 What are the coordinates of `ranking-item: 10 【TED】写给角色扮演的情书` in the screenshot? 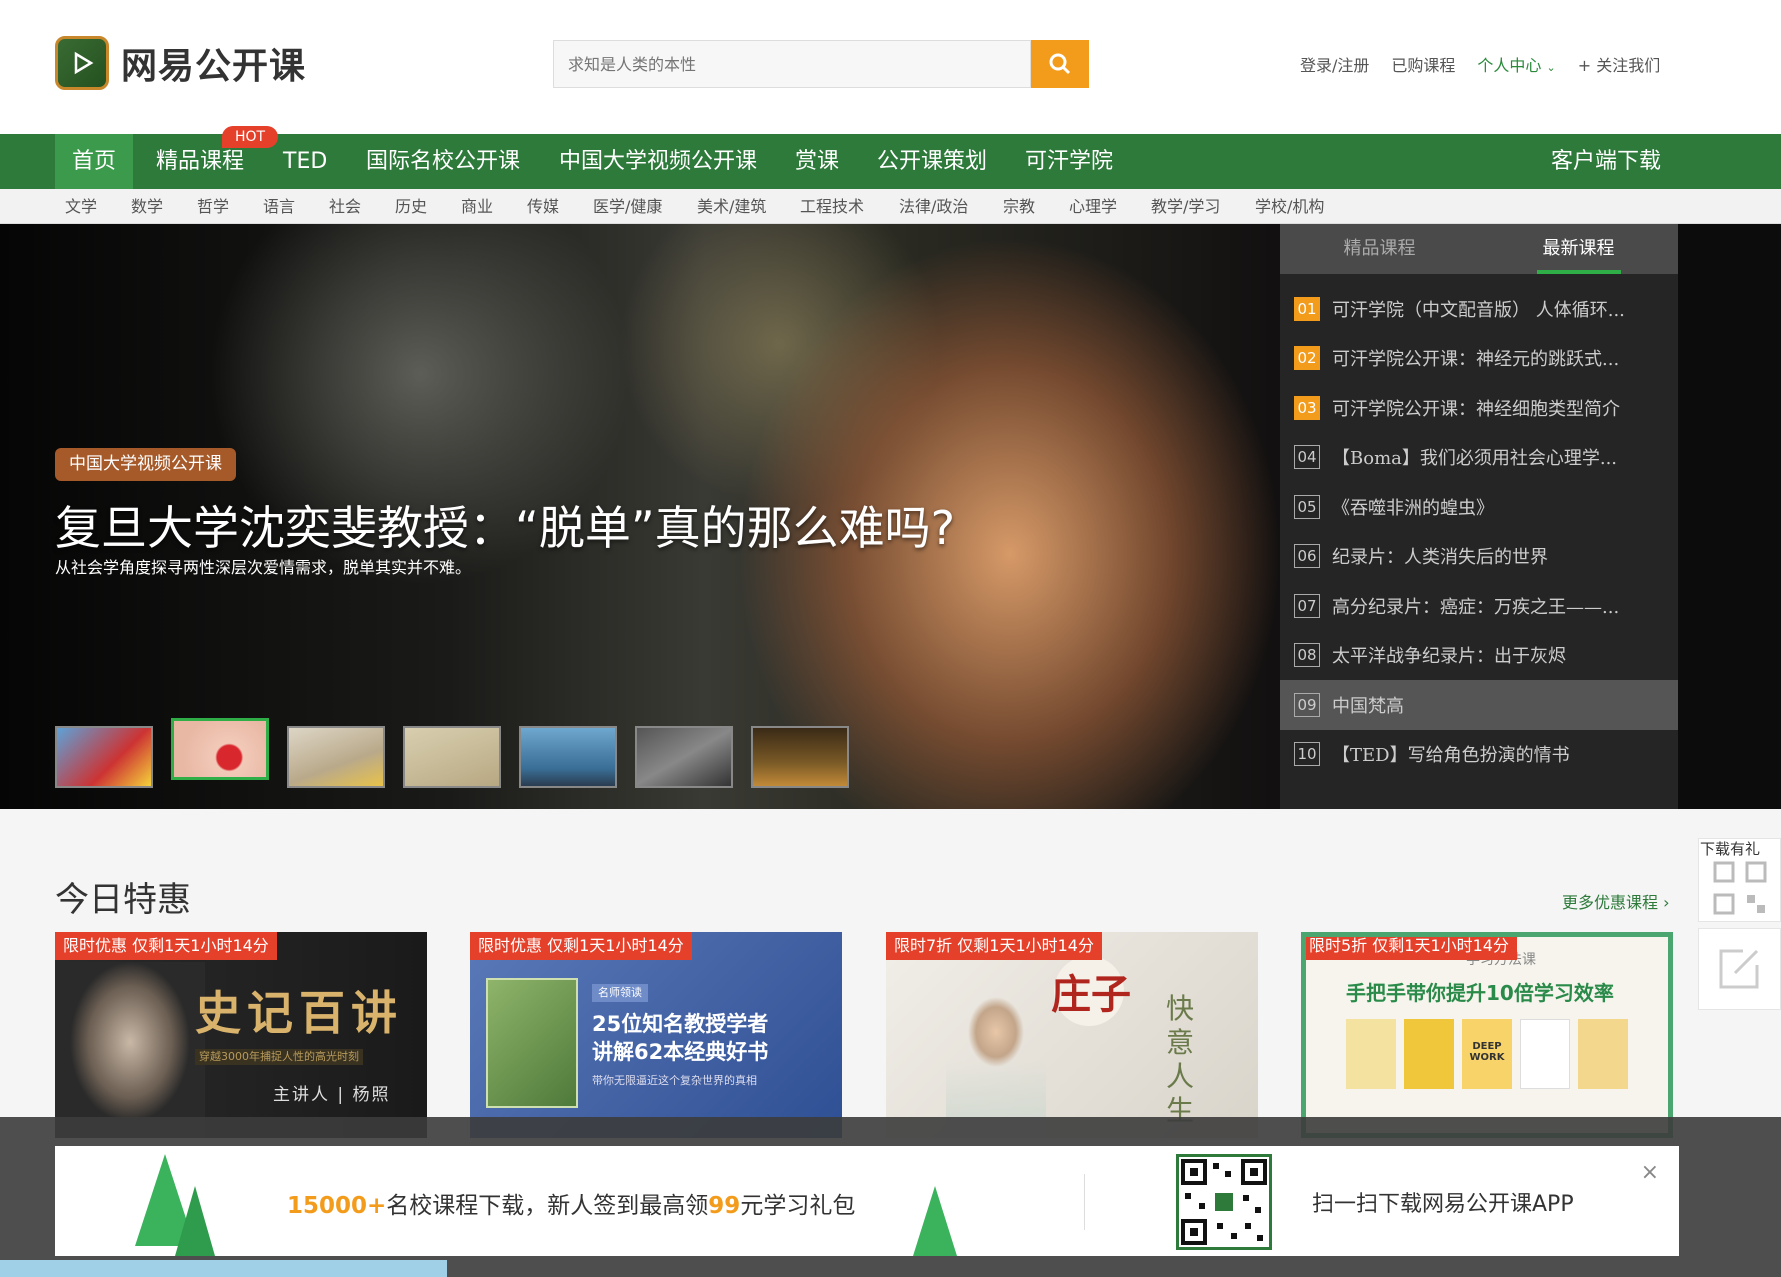 It's located at (1479, 755).